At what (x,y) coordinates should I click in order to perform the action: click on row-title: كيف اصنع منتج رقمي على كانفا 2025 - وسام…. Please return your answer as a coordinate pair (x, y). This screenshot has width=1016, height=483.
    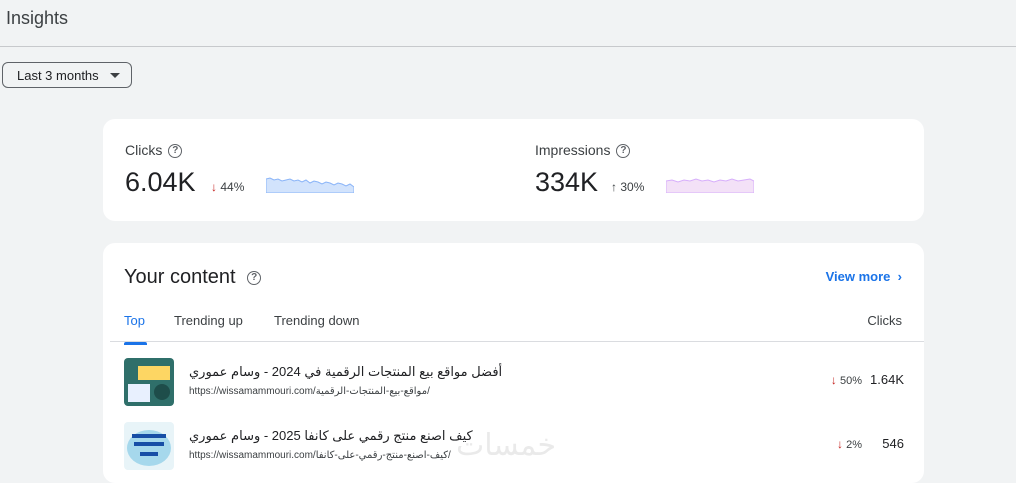
    Looking at the image, I should click on (331, 436).